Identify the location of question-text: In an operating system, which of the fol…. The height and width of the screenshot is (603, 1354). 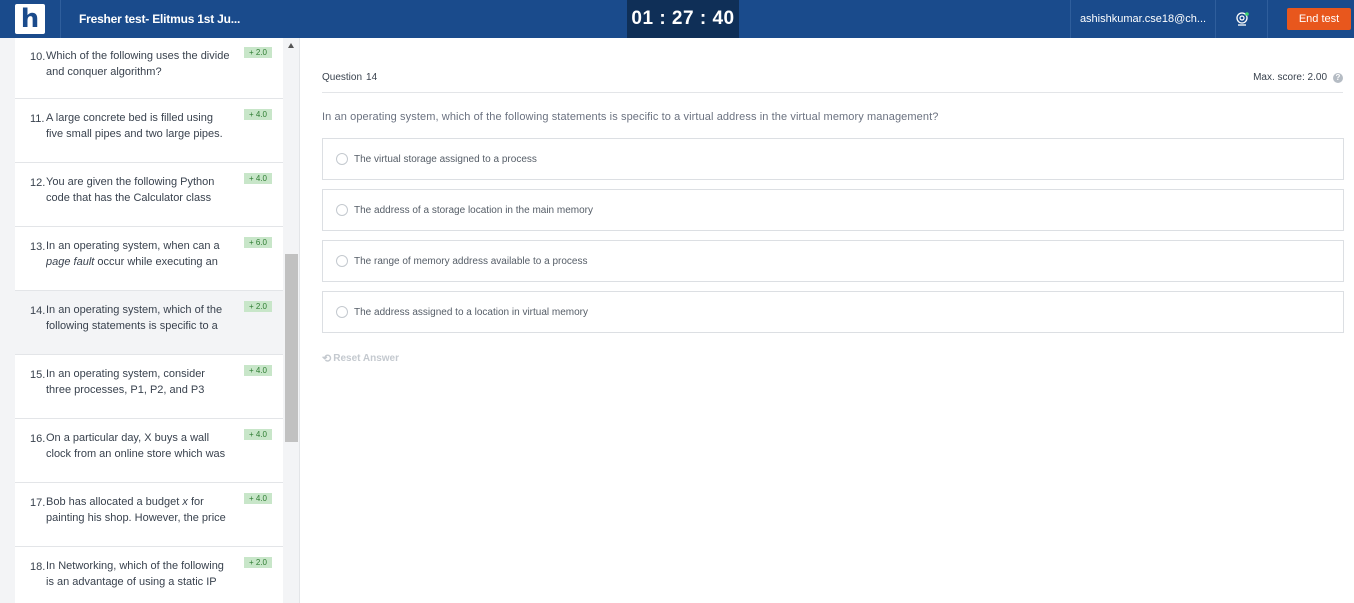
(134, 318).